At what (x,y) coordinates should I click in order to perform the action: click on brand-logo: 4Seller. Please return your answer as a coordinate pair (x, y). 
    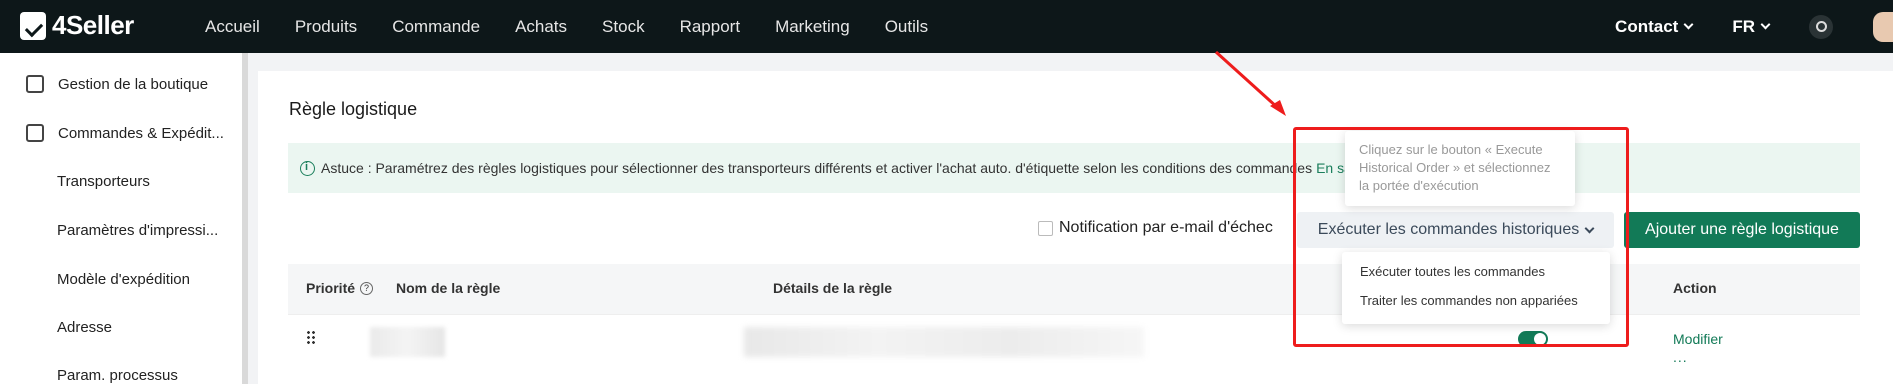
    Looking at the image, I should click on (77, 25).